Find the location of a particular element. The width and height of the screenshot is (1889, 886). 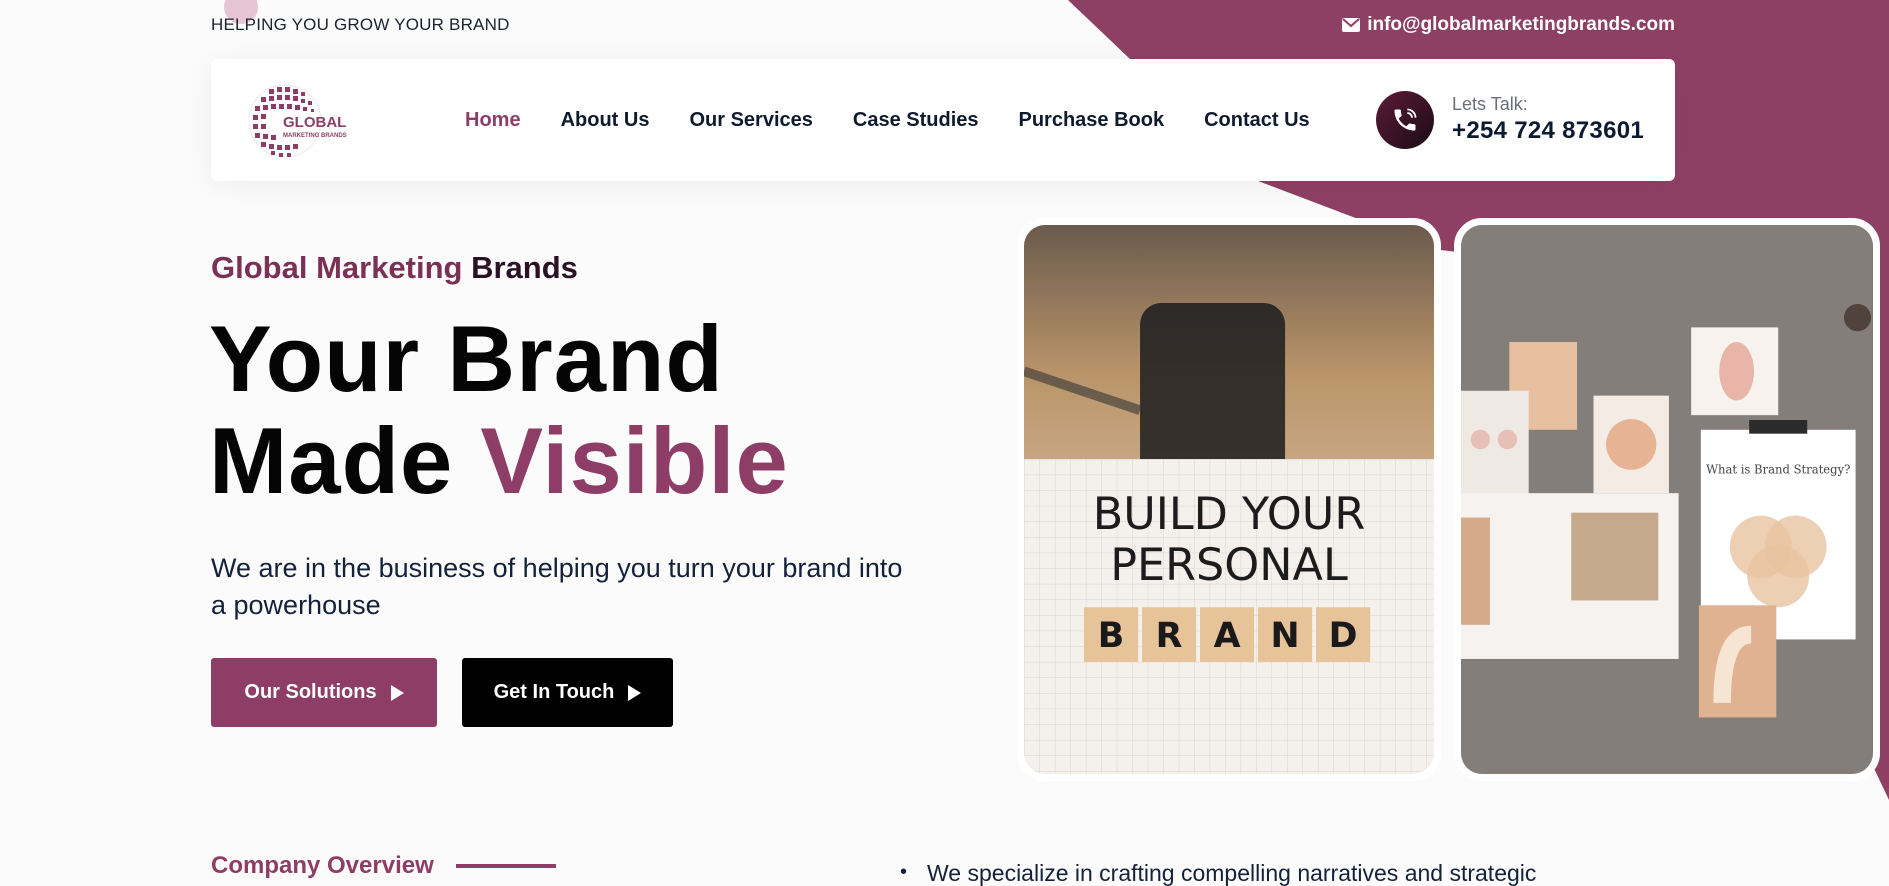

hero-image-personal-brand: BUILD YOUR PERSONAL B R A N D is located at coordinates (1229, 499).